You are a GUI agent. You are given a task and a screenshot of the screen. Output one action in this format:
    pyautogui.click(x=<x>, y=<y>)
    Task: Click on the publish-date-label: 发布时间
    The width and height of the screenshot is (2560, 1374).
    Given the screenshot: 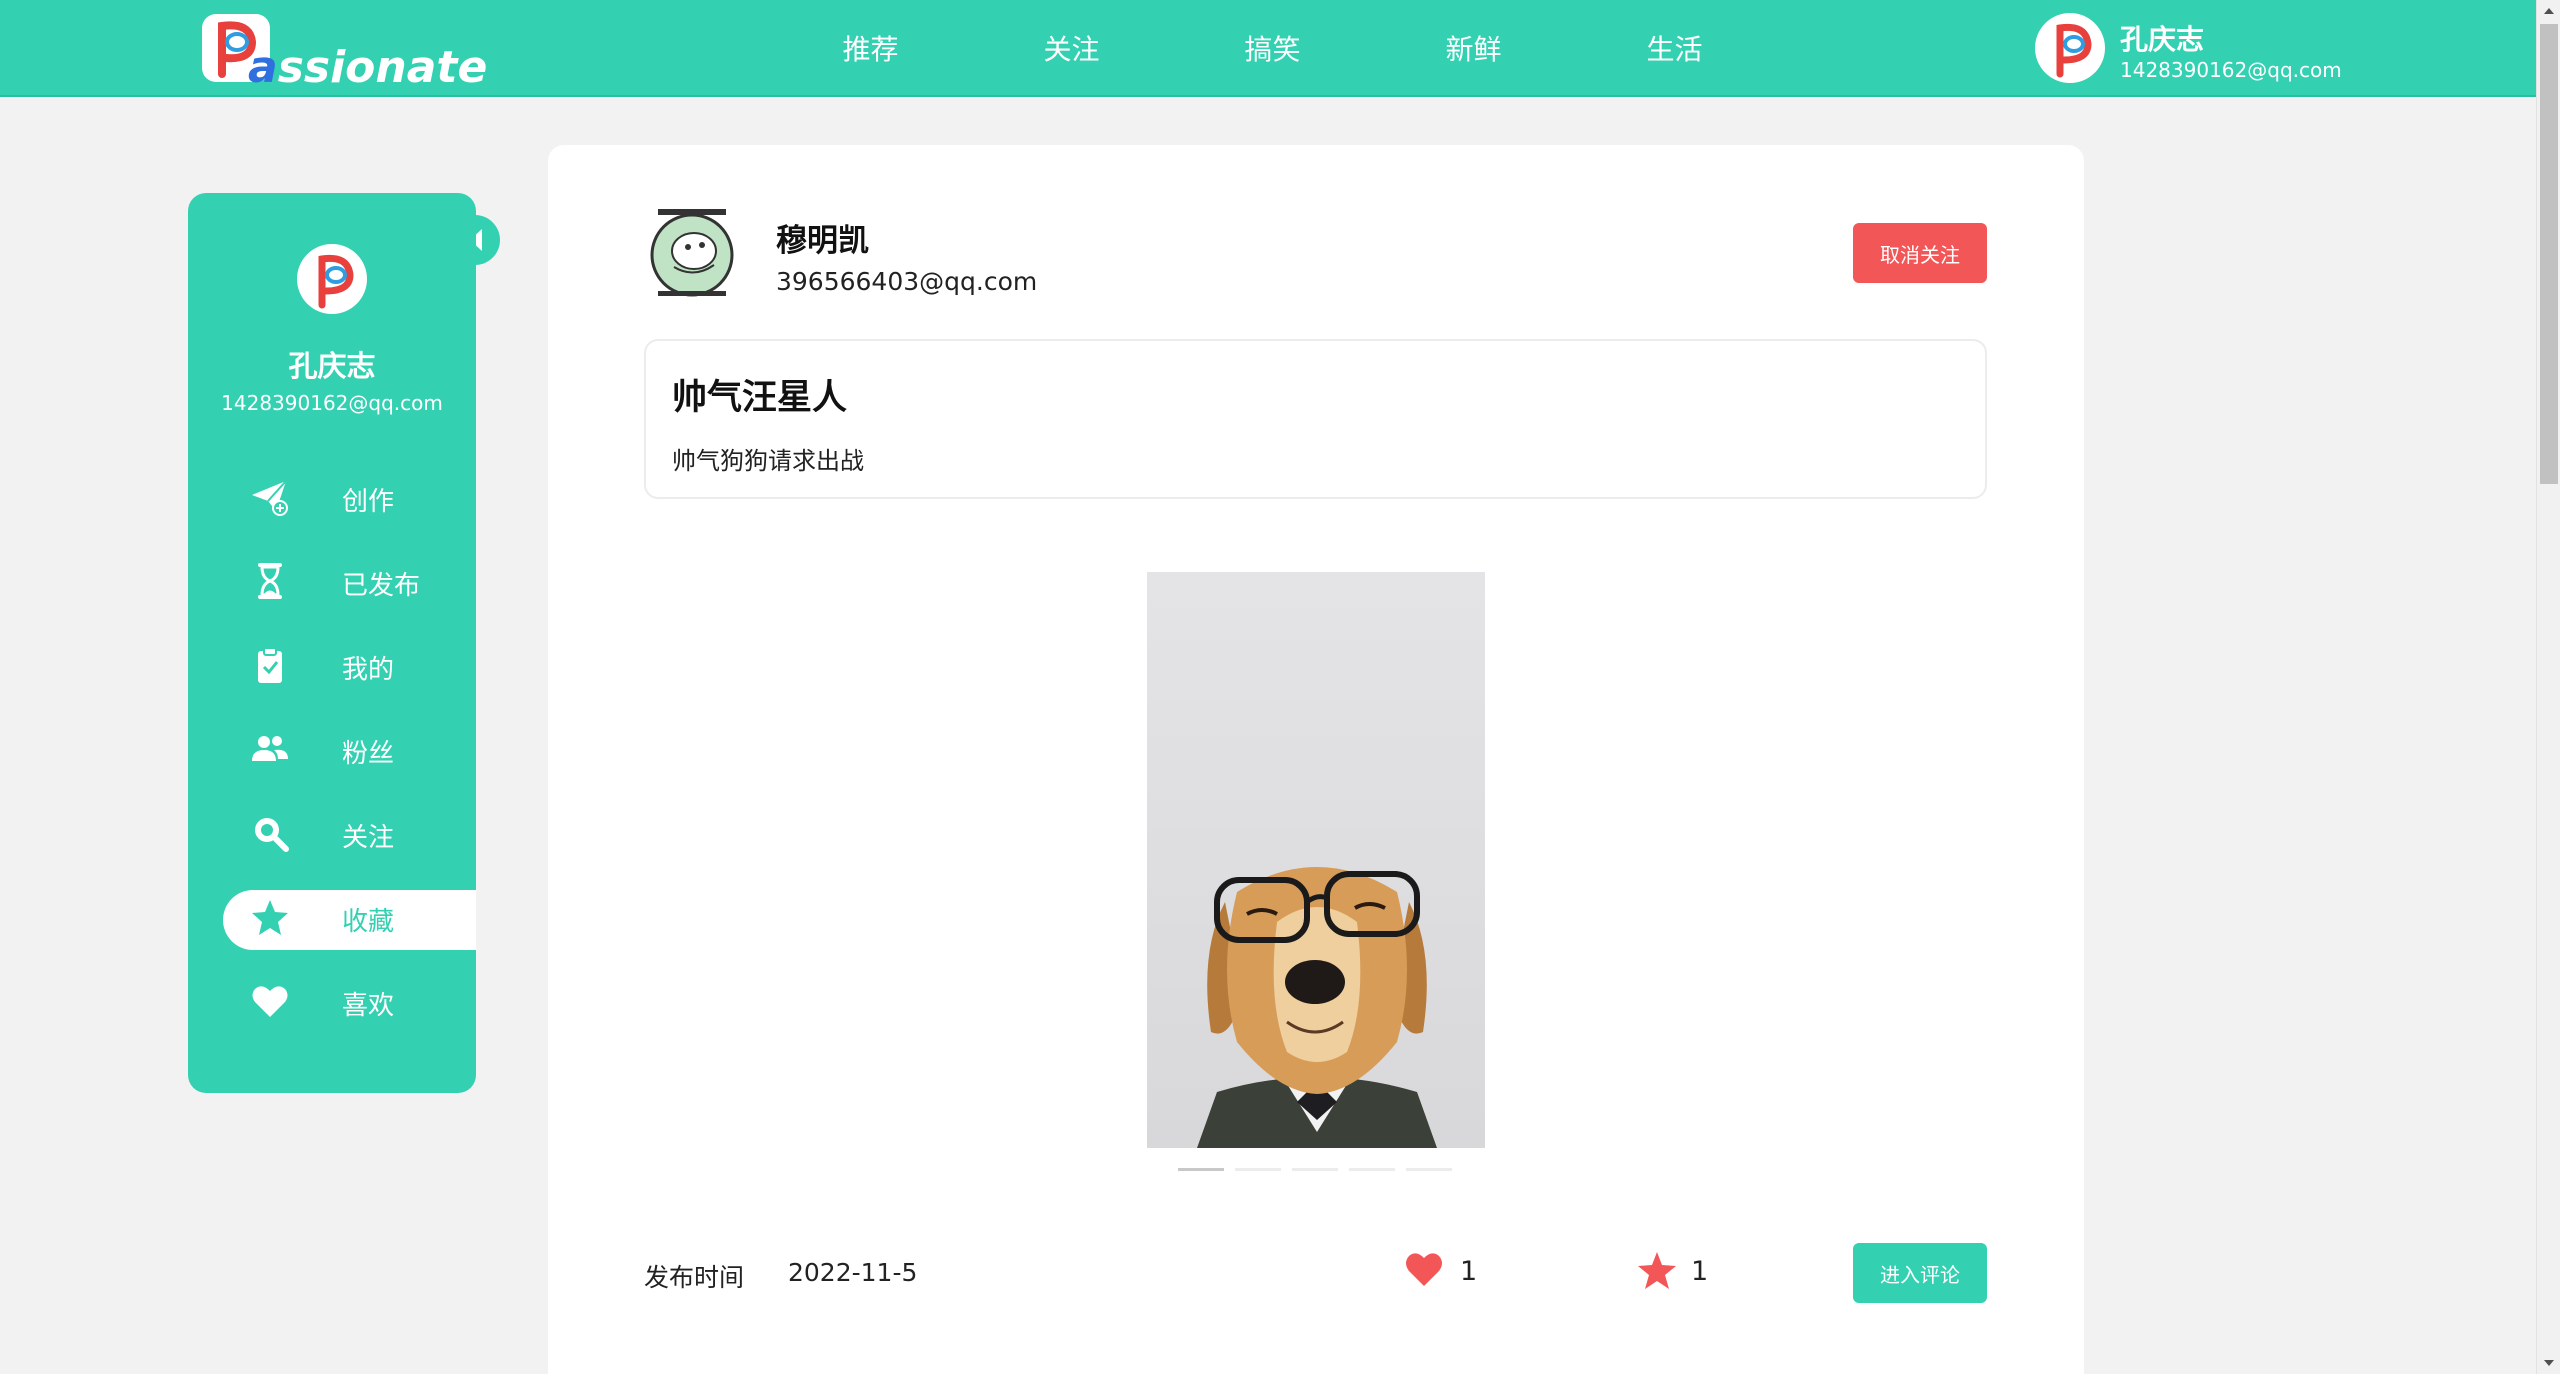 What is the action you would take?
    pyautogui.click(x=694, y=1277)
    